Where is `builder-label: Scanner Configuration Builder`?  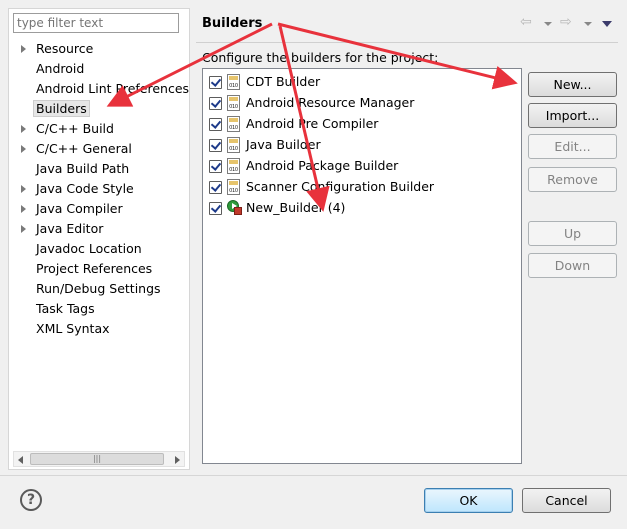 builder-label: Scanner Configuration Builder is located at coordinates (340, 186).